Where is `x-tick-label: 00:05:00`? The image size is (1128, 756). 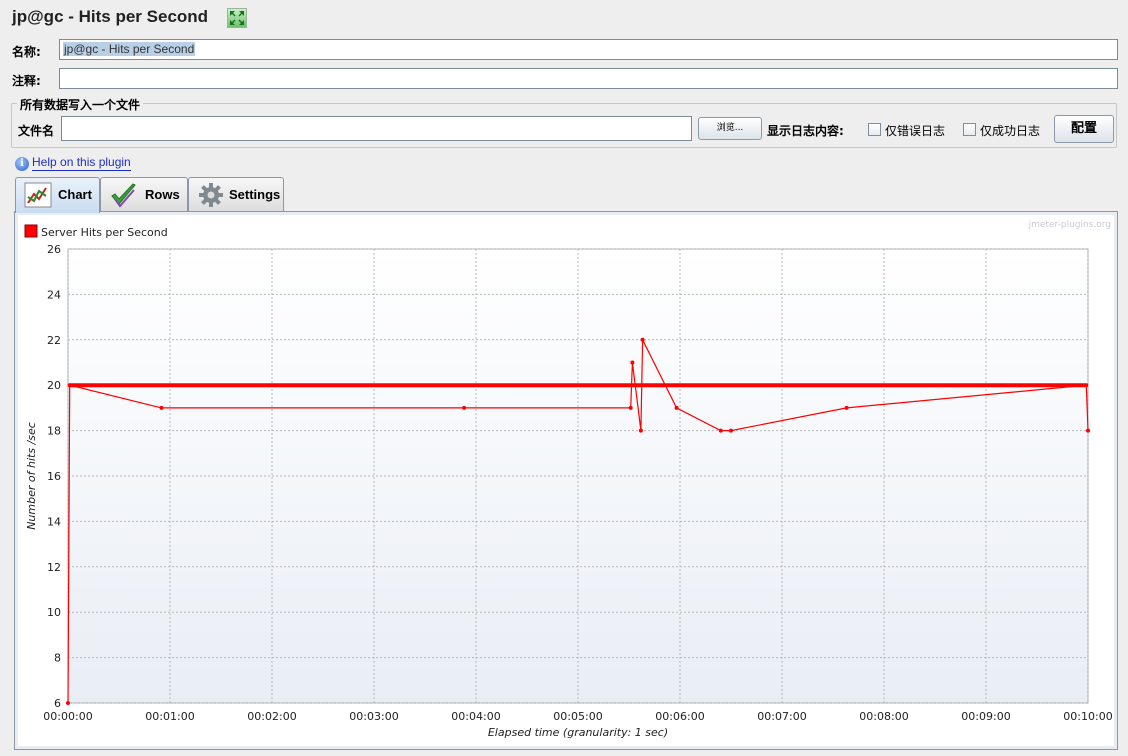 x-tick-label: 00:05:00 is located at coordinates (577, 716).